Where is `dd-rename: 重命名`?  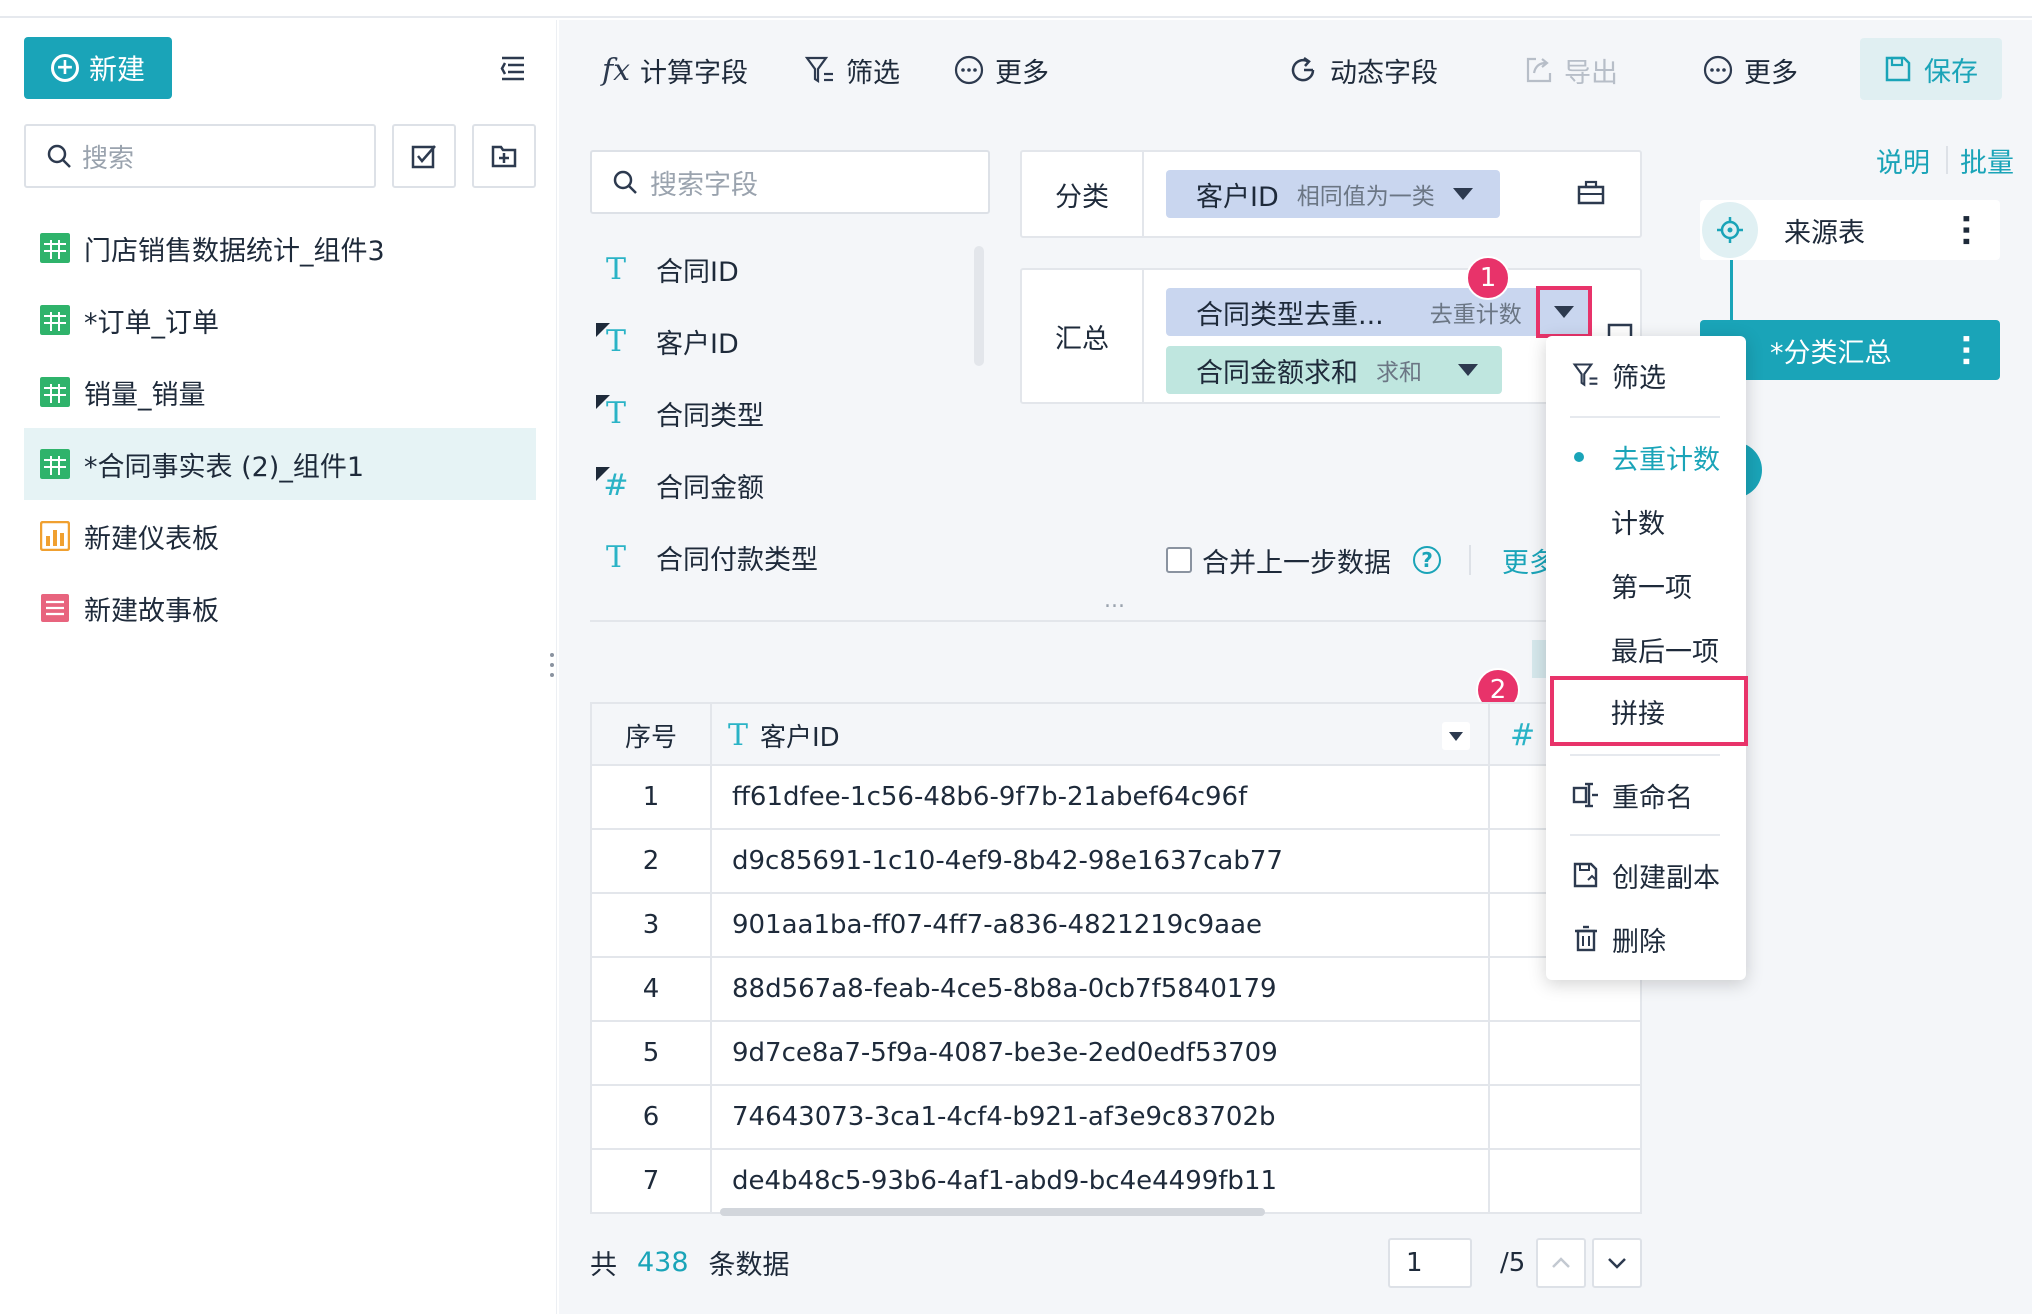 dd-rename: 重命名 is located at coordinates (1646, 795).